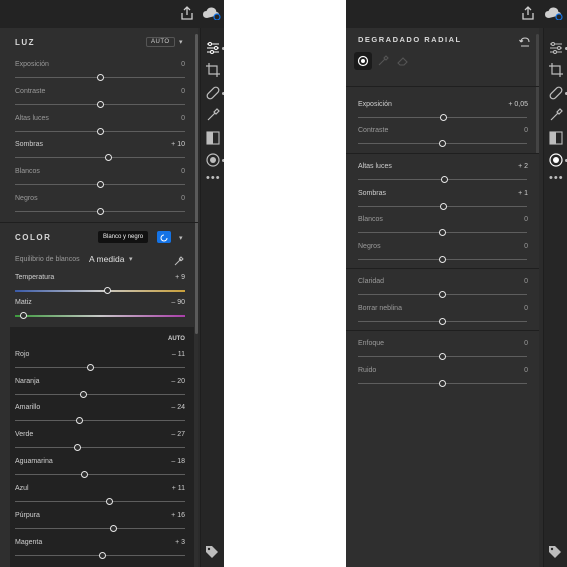 The image size is (567, 567). What do you see at coordinates (100, 316) in the screenshot?
I see `matiz-gradient-track` at bounding box center [100, 316].